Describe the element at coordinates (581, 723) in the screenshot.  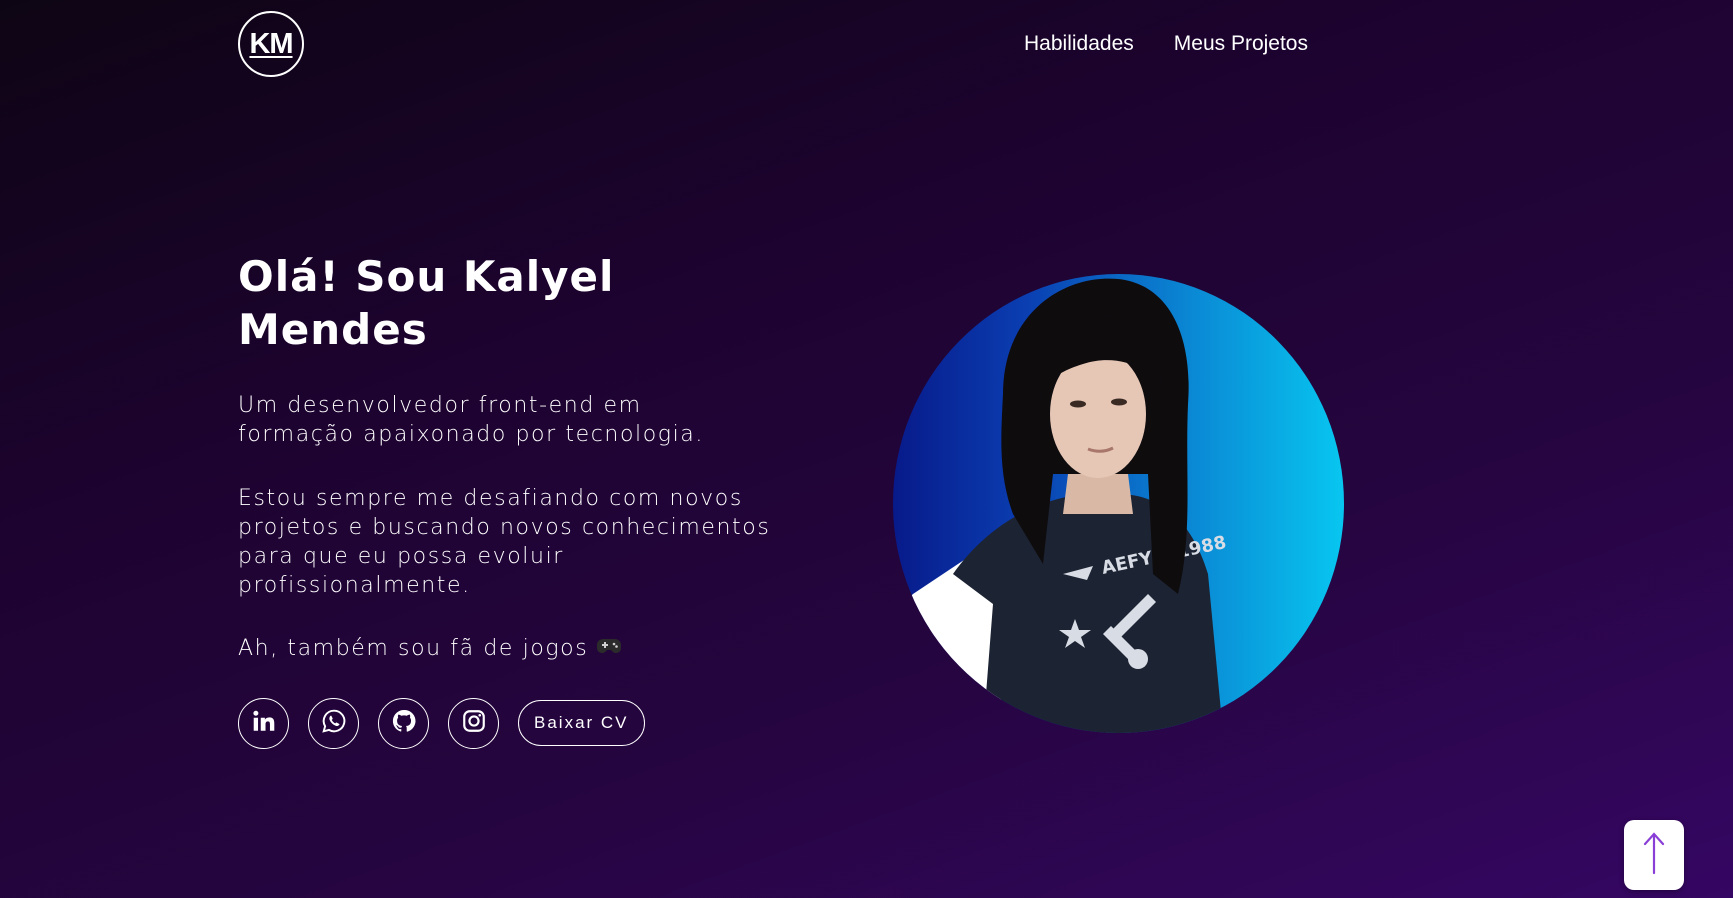
I see `download-cv-button: Baixar CV` at that location.